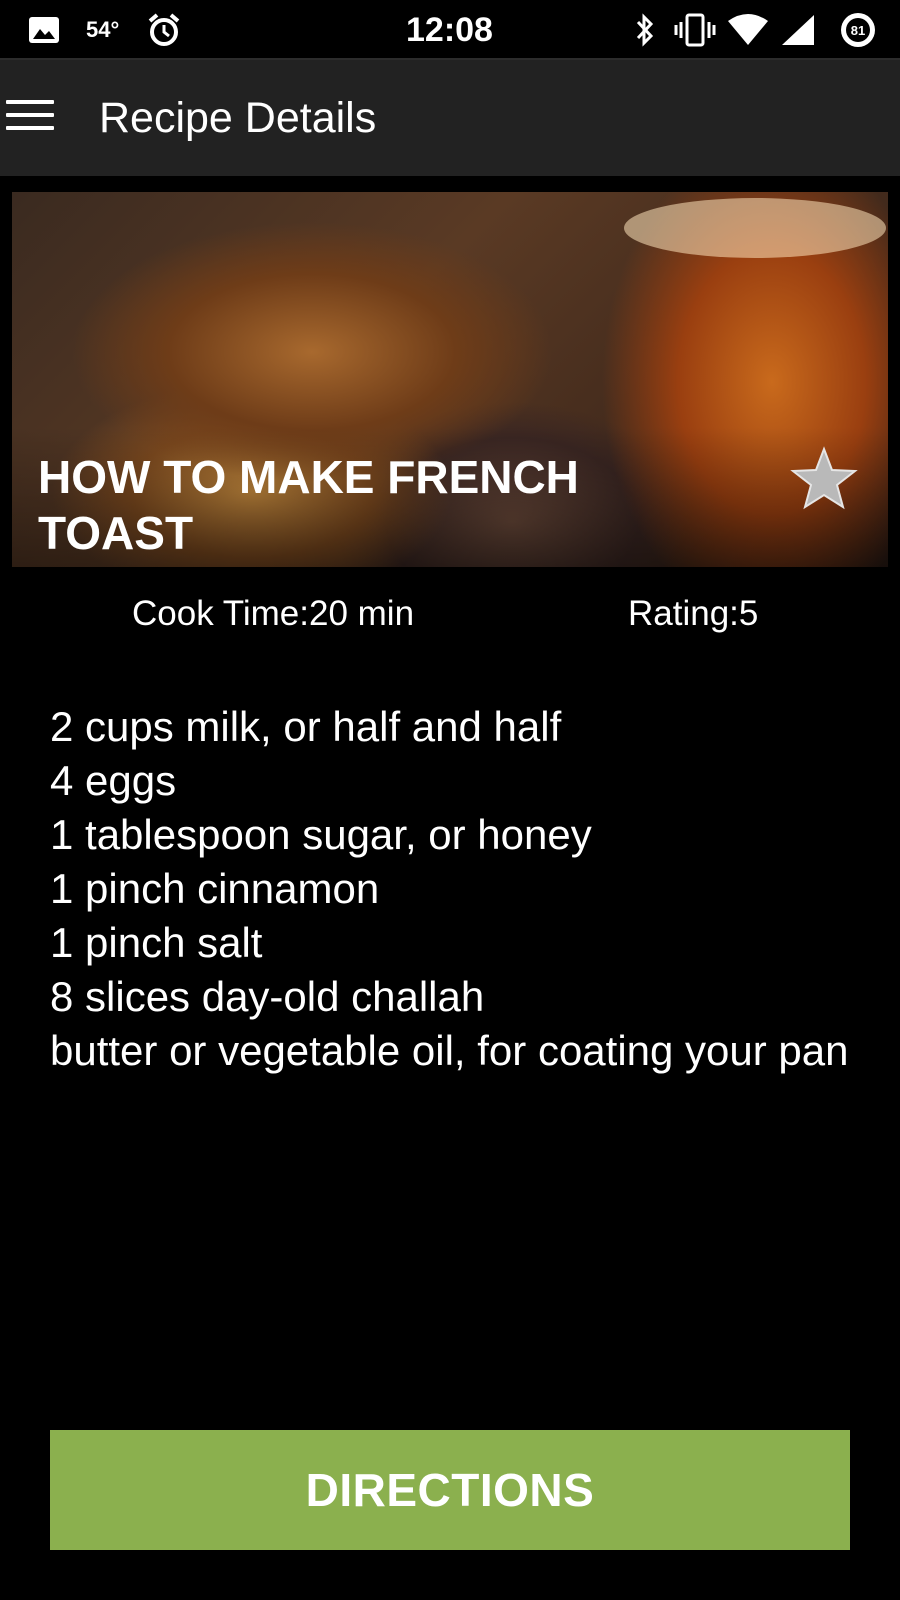 Image resolution: width=900 pixels, height=1600 pixels. Describe the element at coordinates (215, 888) in the screenshot. I see `ingredient-item: 1 pinch cinnamon` at that location.